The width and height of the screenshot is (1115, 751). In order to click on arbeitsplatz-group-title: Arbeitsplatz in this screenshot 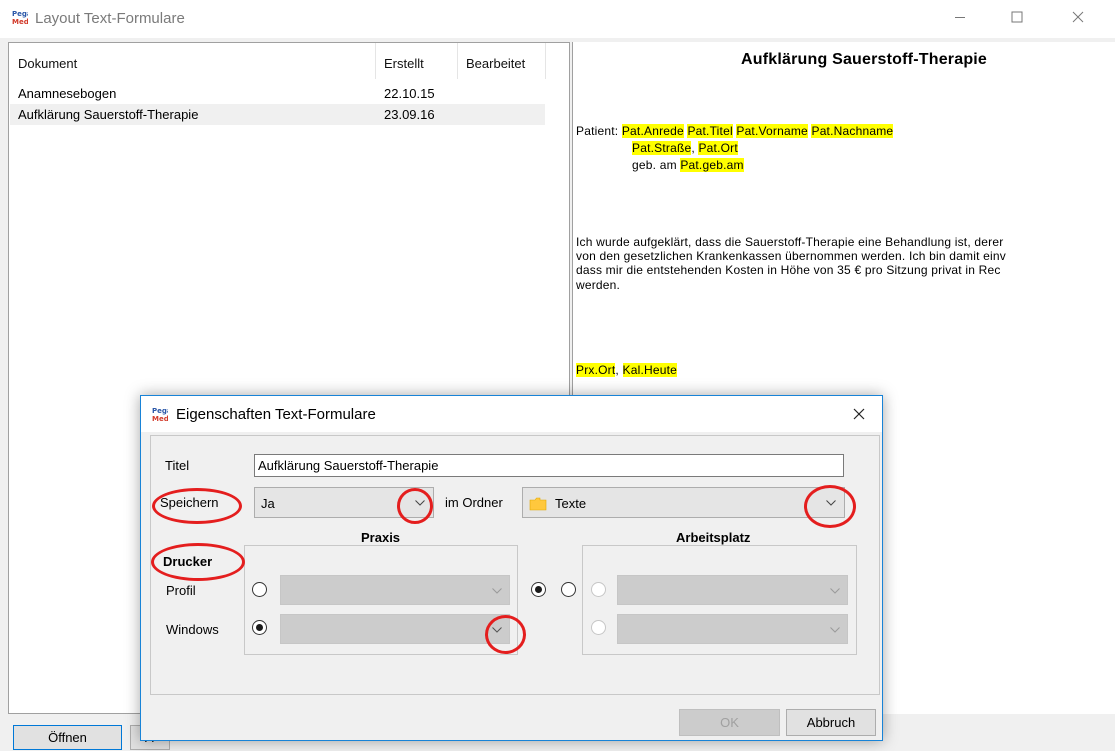, I will do `click(713, 537)`.